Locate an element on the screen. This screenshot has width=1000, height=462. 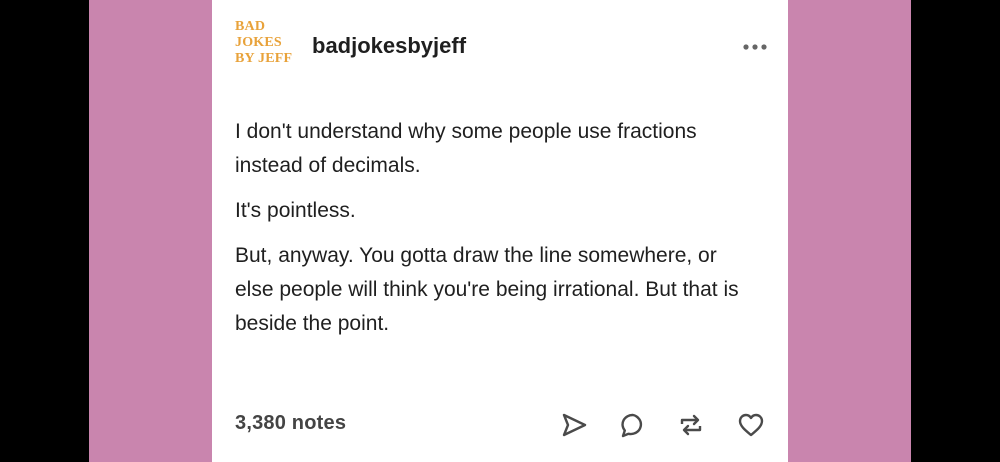
avatar-line-3: BY JEFF is located at coordinates (264, 58).